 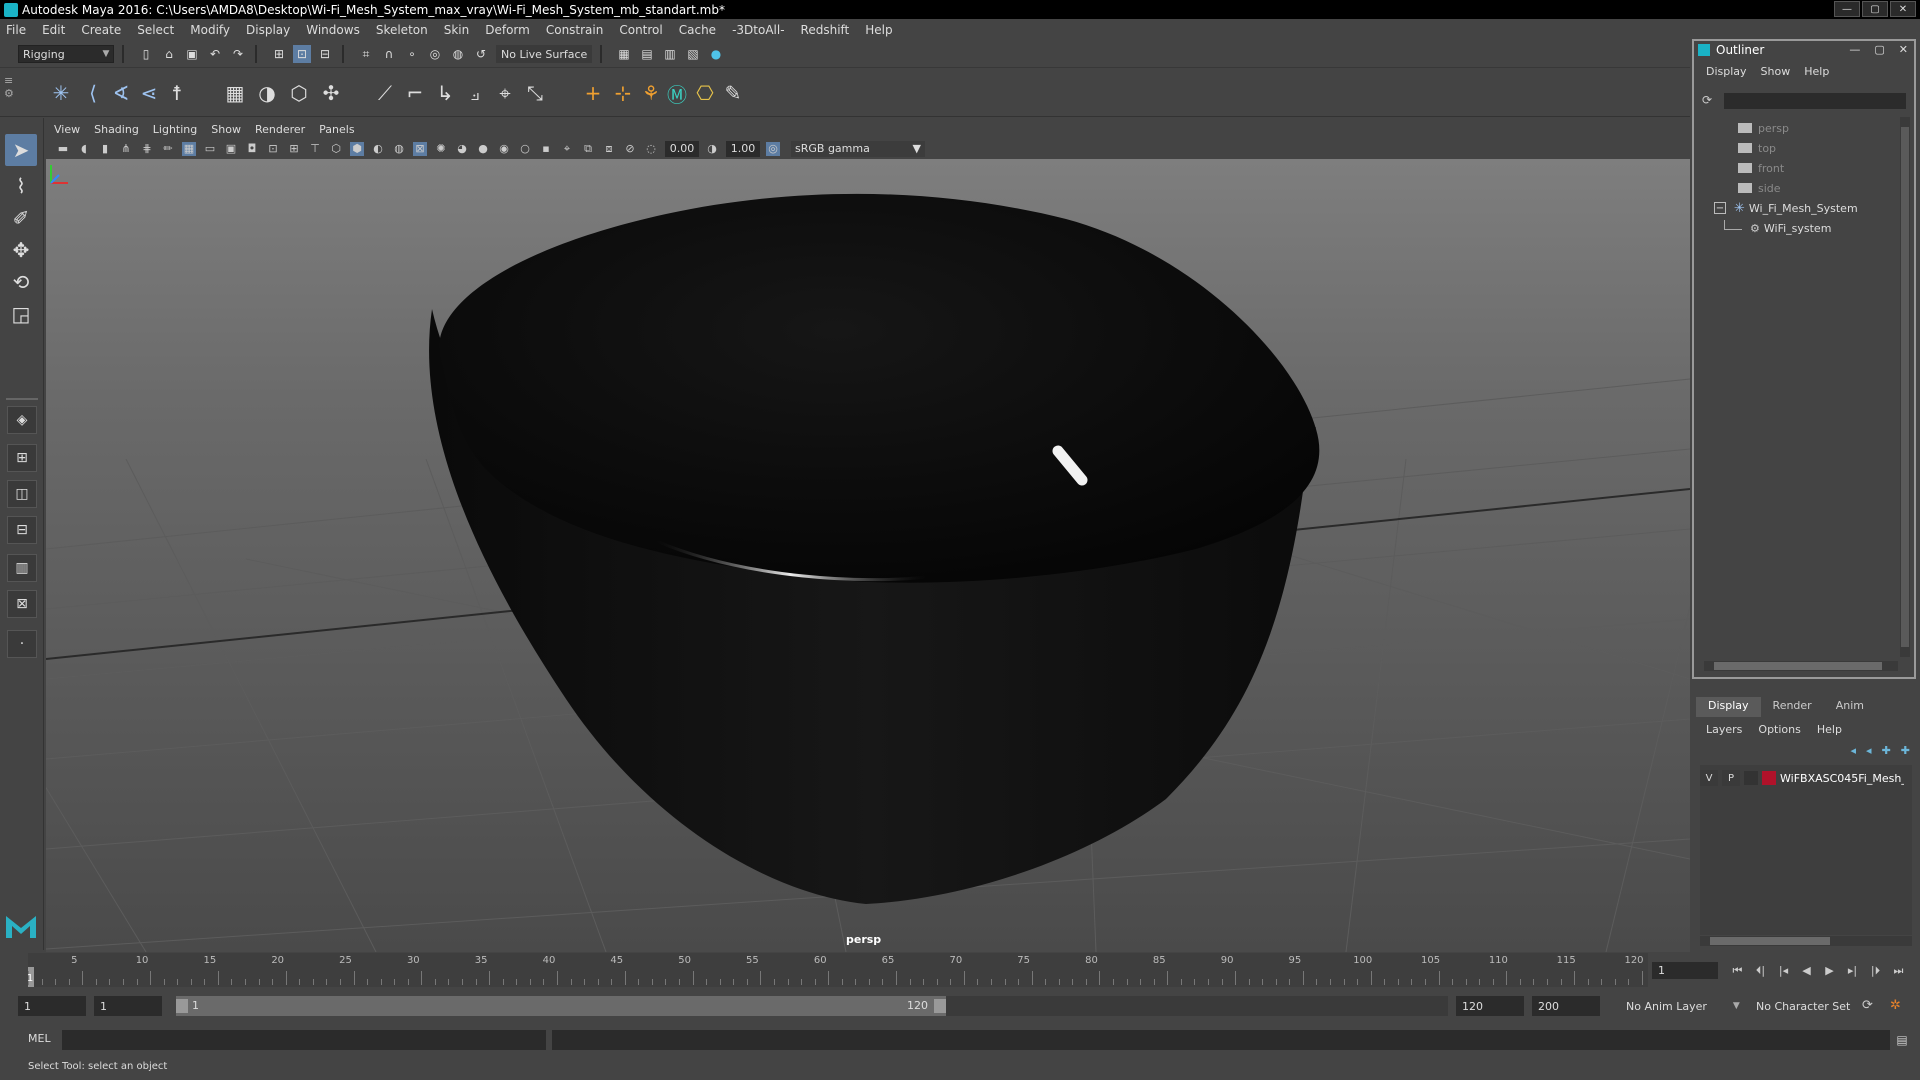 I want to click on wrap-deformer-icon: ⎔, so click(x=705, y=93).